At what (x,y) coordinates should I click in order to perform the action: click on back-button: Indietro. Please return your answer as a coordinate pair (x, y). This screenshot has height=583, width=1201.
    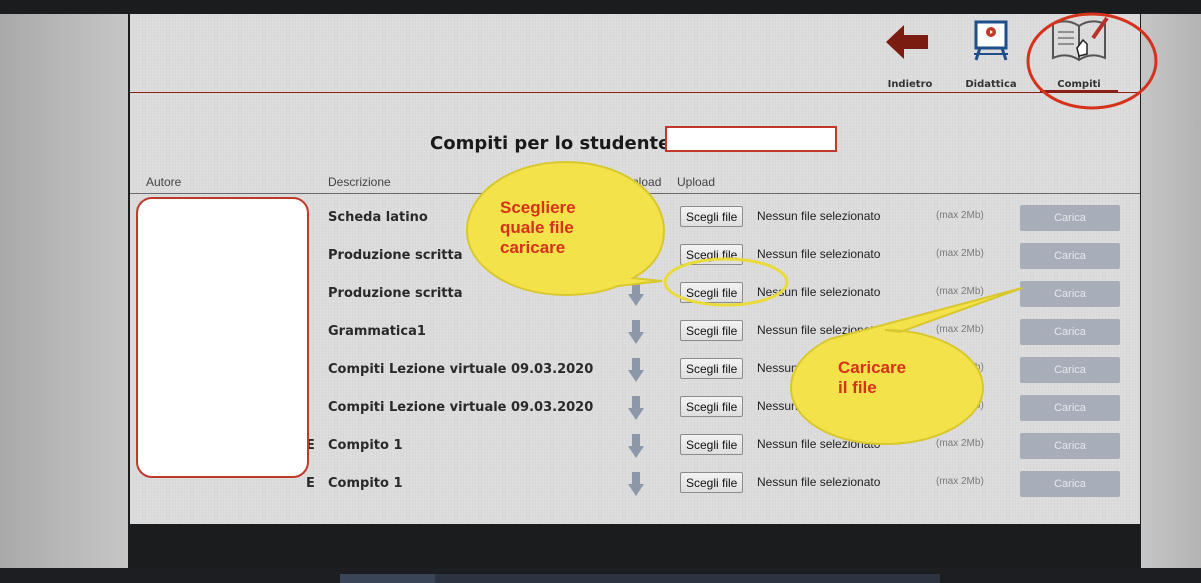
    Looking at the image, I should click on (910, 55).